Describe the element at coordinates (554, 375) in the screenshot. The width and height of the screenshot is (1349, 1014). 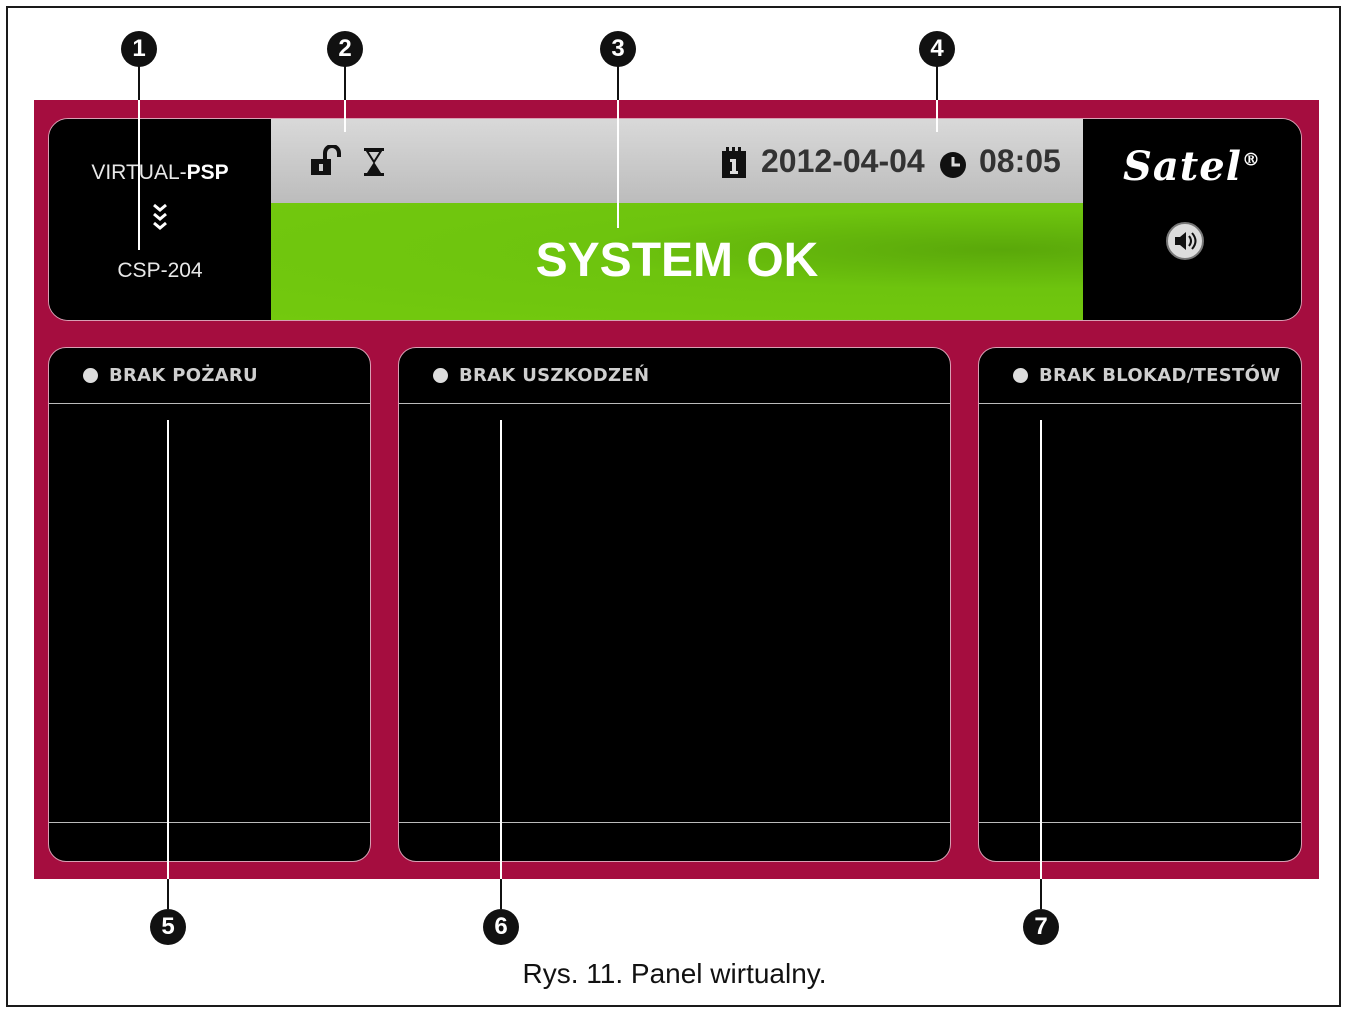
I see `faults-box-title: BRAK USZKODZEŃ` at that location.